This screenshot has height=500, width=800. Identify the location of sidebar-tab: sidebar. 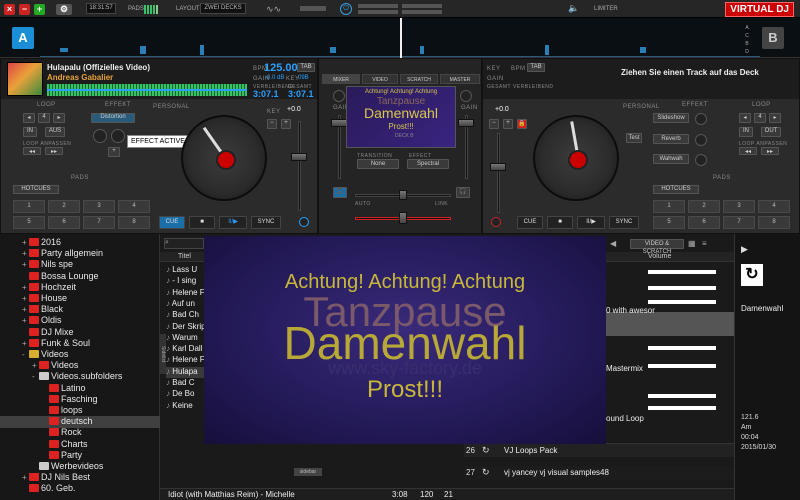
(308, 472).